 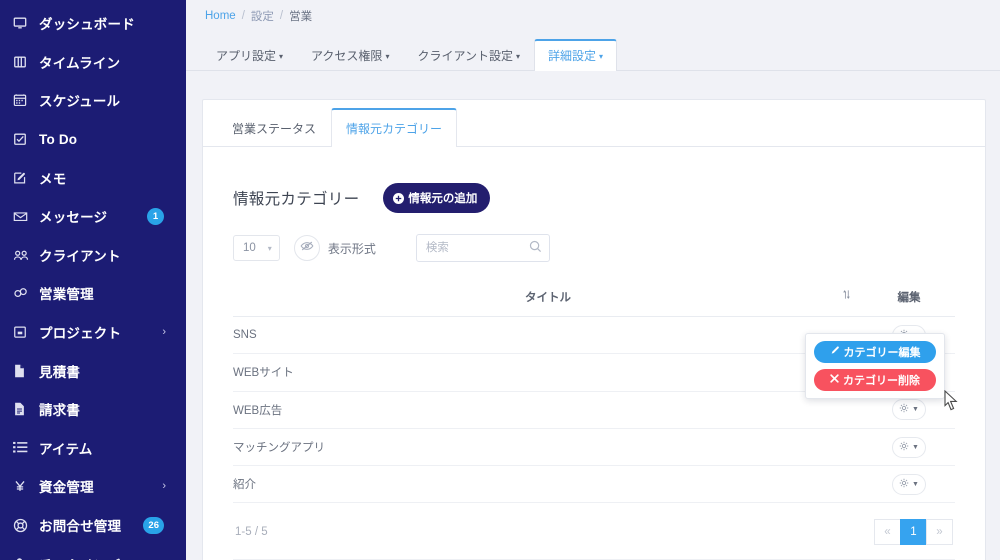 I want to click on pagination-info: 1-5 / 5, so click(x=251, y=532).